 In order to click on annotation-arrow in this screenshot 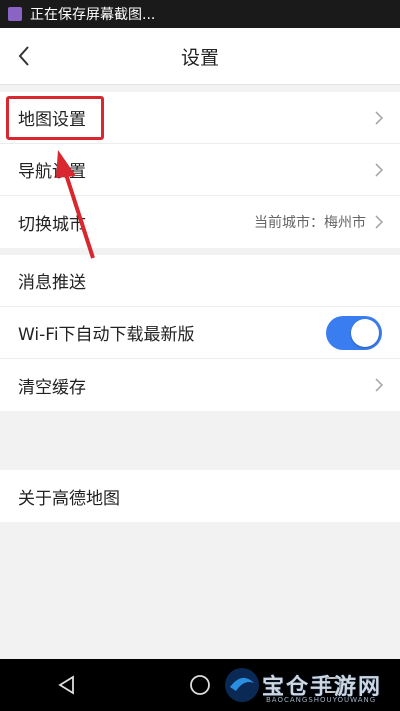, I will do `click(75, 204)`.